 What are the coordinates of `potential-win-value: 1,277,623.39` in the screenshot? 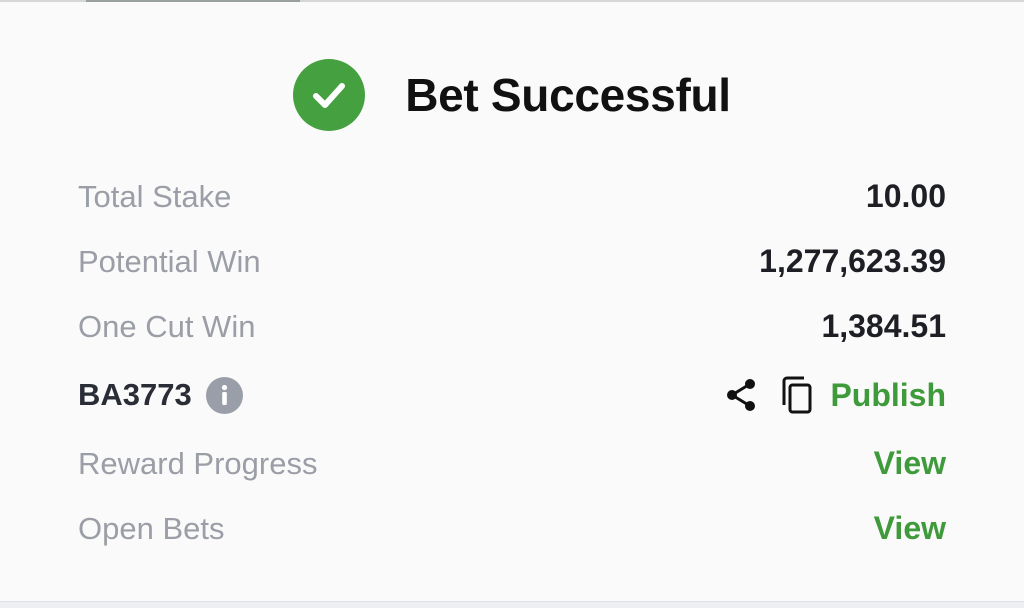 It's located at (852, 261).